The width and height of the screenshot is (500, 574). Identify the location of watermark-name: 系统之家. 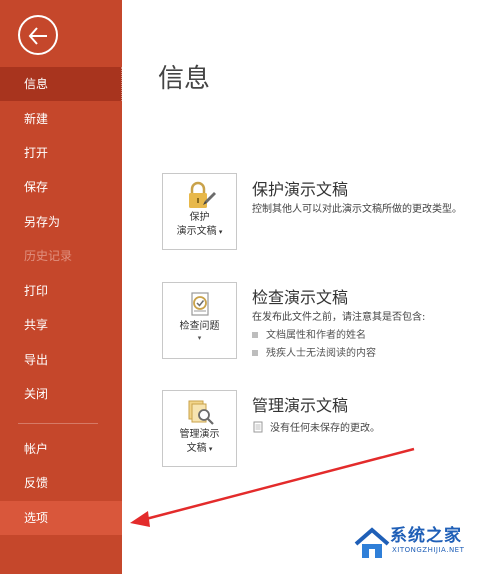
(426, 536).